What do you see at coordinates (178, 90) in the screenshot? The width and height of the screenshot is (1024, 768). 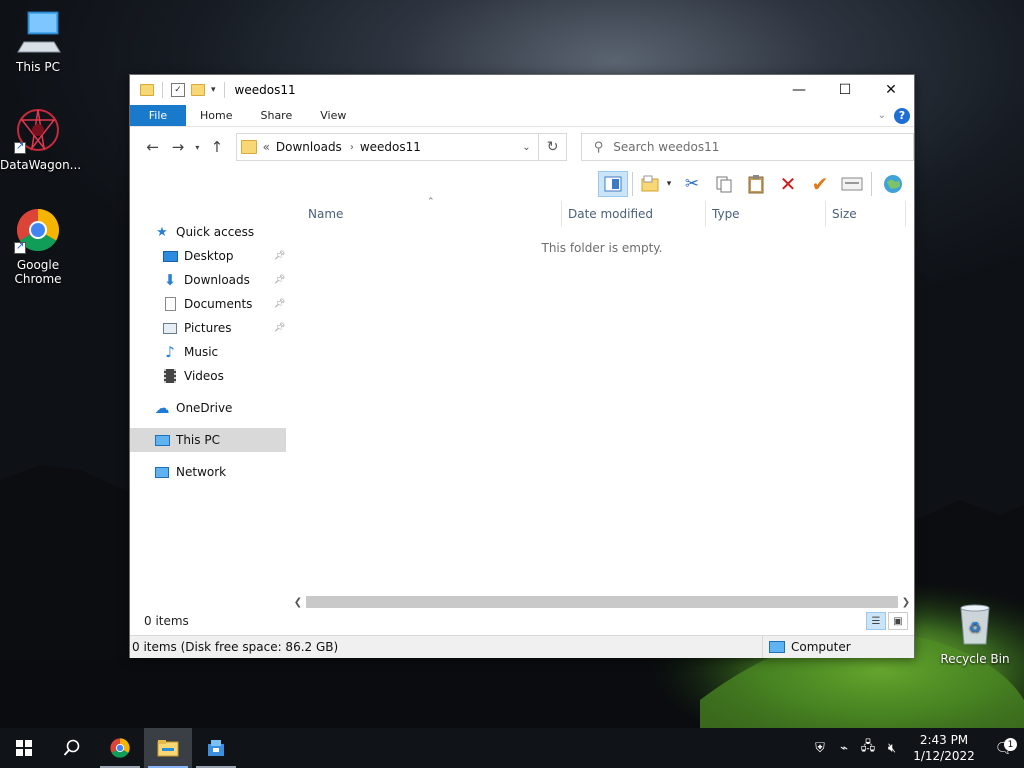 I see `properties-icon: ✓` at bounding box center [178, 90].